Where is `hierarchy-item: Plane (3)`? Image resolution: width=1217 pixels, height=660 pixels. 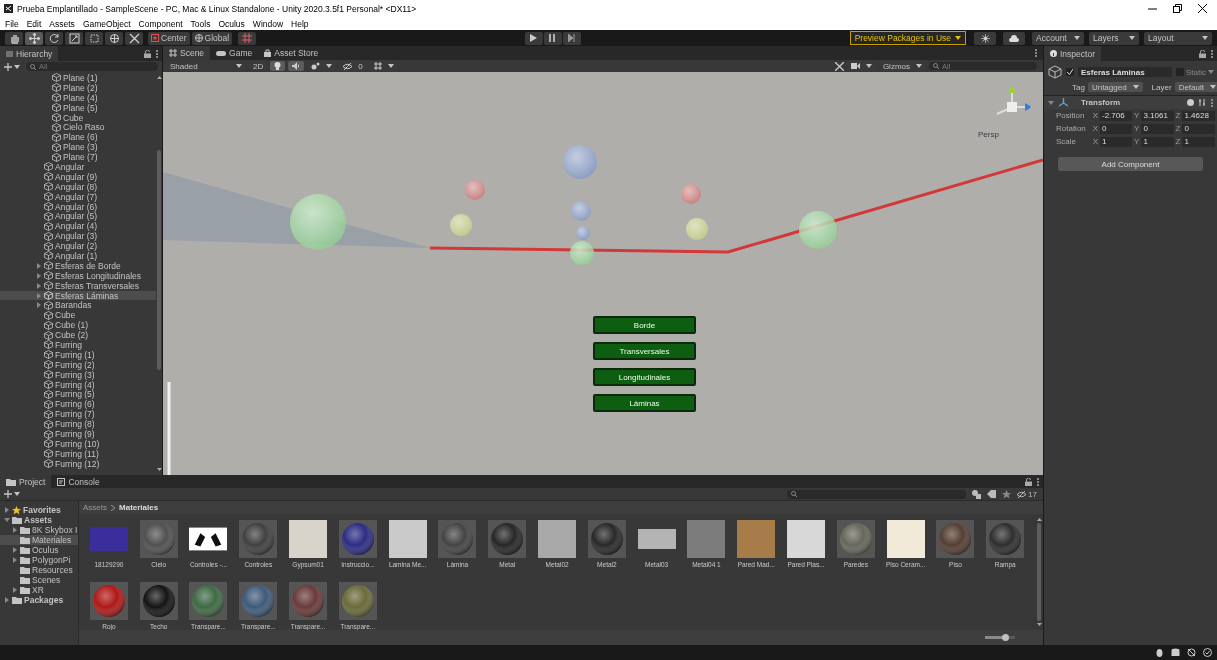
hierarchy-item: Plane (3) is located at coordinates (78, 147).